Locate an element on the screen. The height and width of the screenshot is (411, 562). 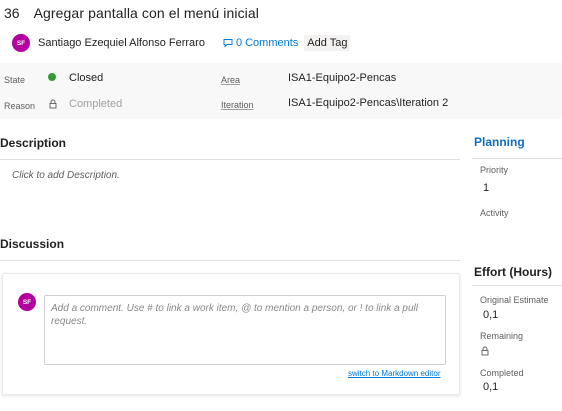
effort-heading: Effort (Hours) is located at coordinates (513, 272).